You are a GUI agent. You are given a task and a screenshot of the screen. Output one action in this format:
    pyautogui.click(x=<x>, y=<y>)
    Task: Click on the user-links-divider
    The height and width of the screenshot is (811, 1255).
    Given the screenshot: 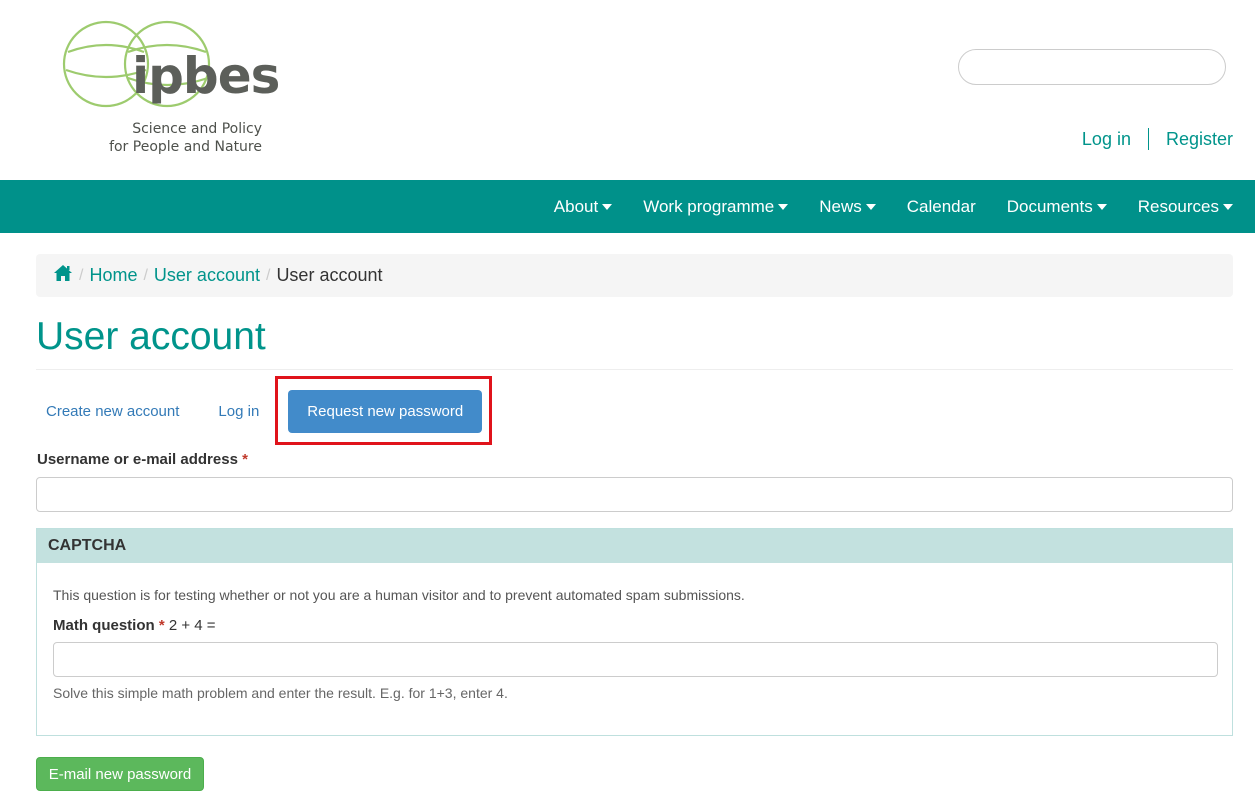 What is the action you would take?
    pyautogui.click(x=1148, y=139)
    